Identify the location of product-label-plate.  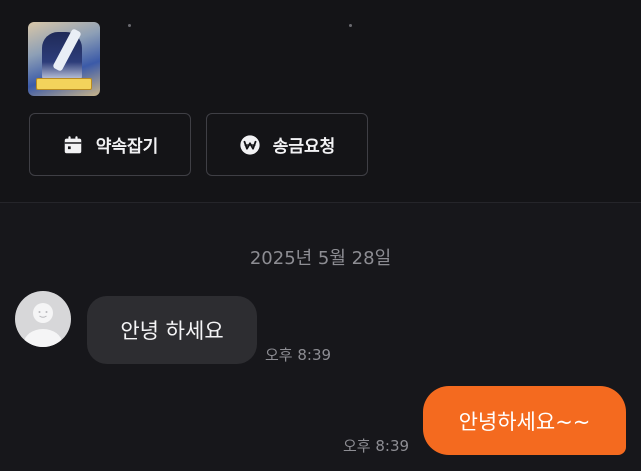
(64, 84).